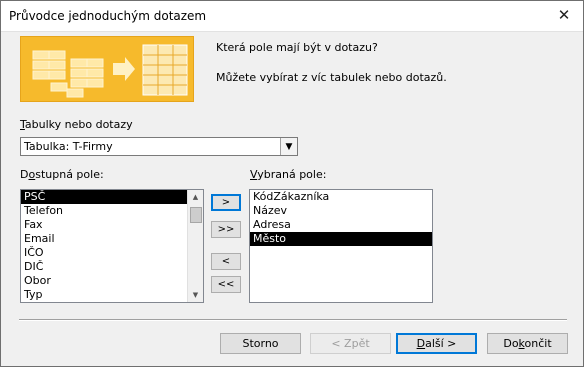 The width and height of the screenshot is (584, 367). Describe the element at coordinates (112, 197) in the screenshot. I see `list-item: PSČ` at that location.